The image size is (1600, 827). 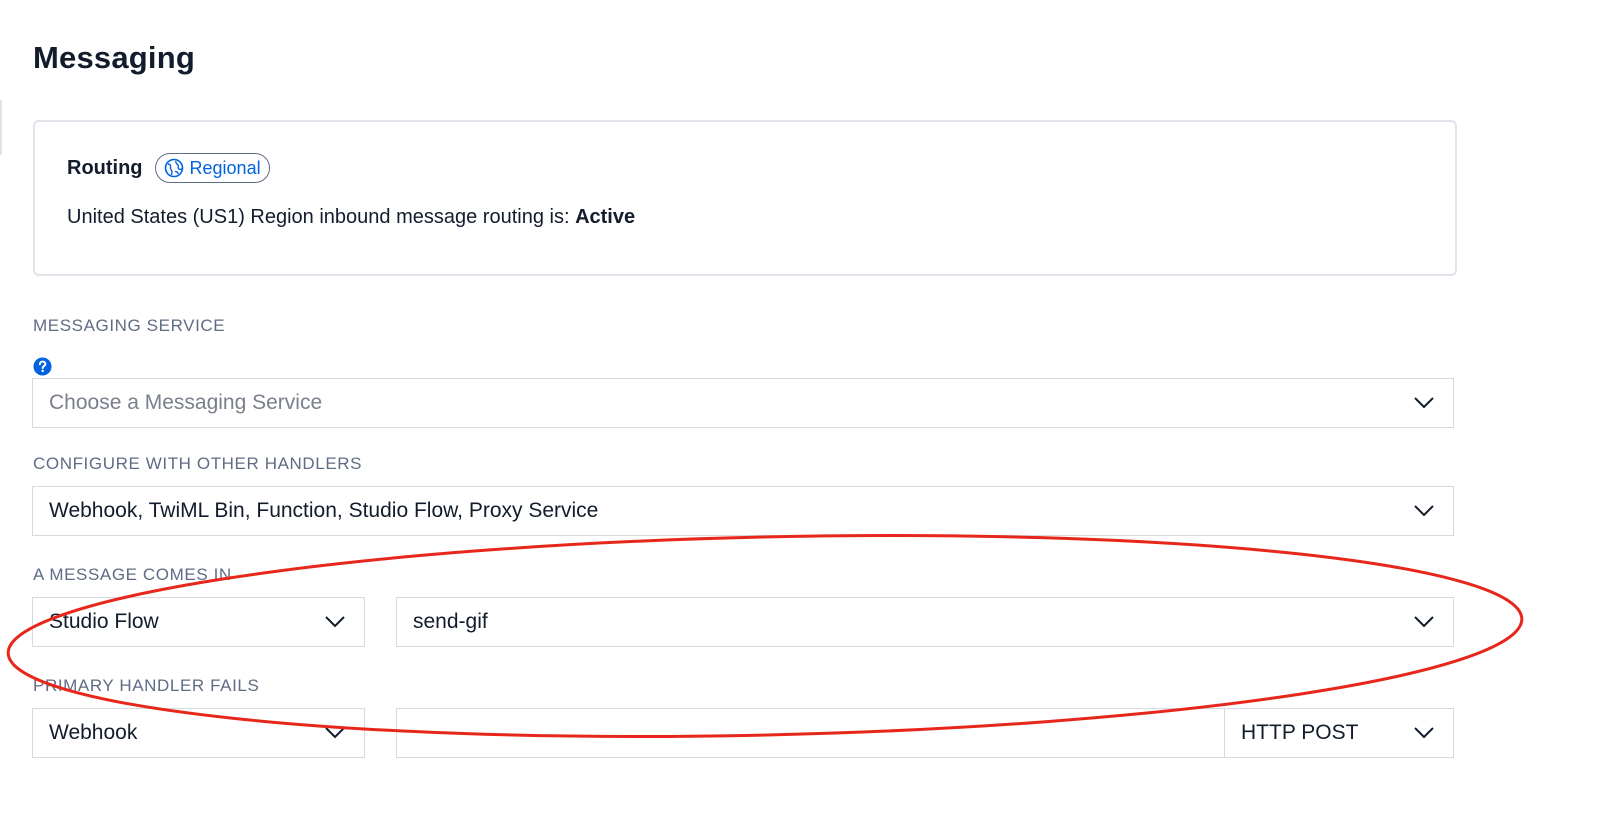 I want to click on routing-header: Routing Regional, so click(x=168, y=168).